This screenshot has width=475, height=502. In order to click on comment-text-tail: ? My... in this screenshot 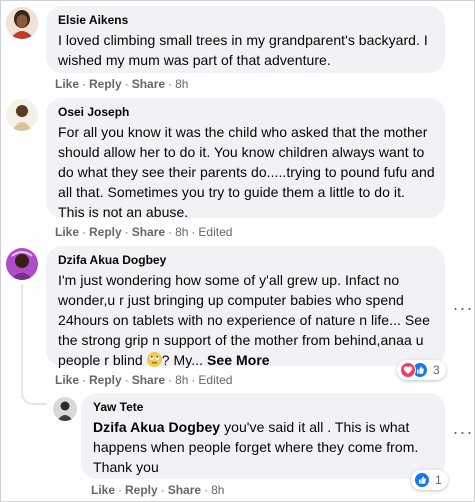, I will do `click(182, 360)`.